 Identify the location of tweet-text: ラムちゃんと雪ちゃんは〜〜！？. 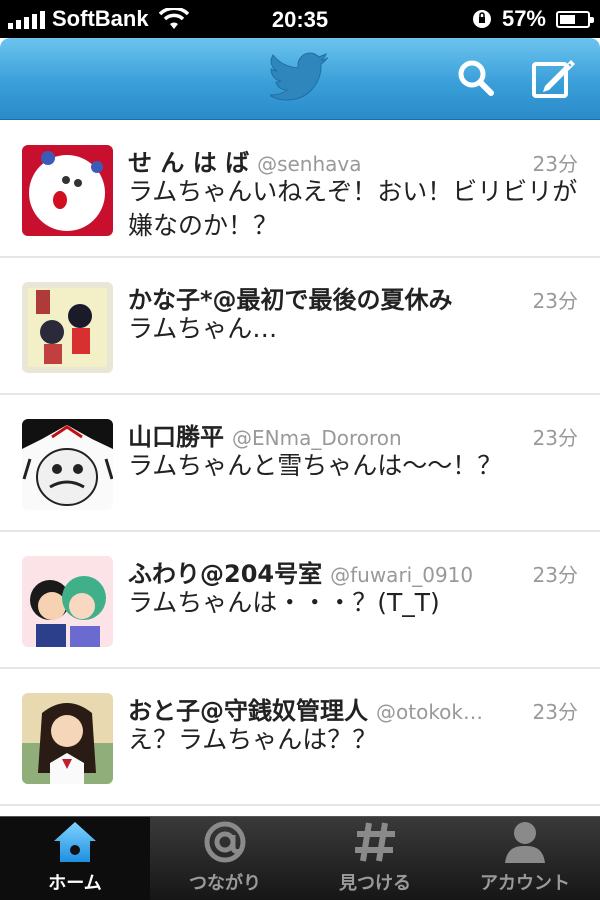
(315, 465).